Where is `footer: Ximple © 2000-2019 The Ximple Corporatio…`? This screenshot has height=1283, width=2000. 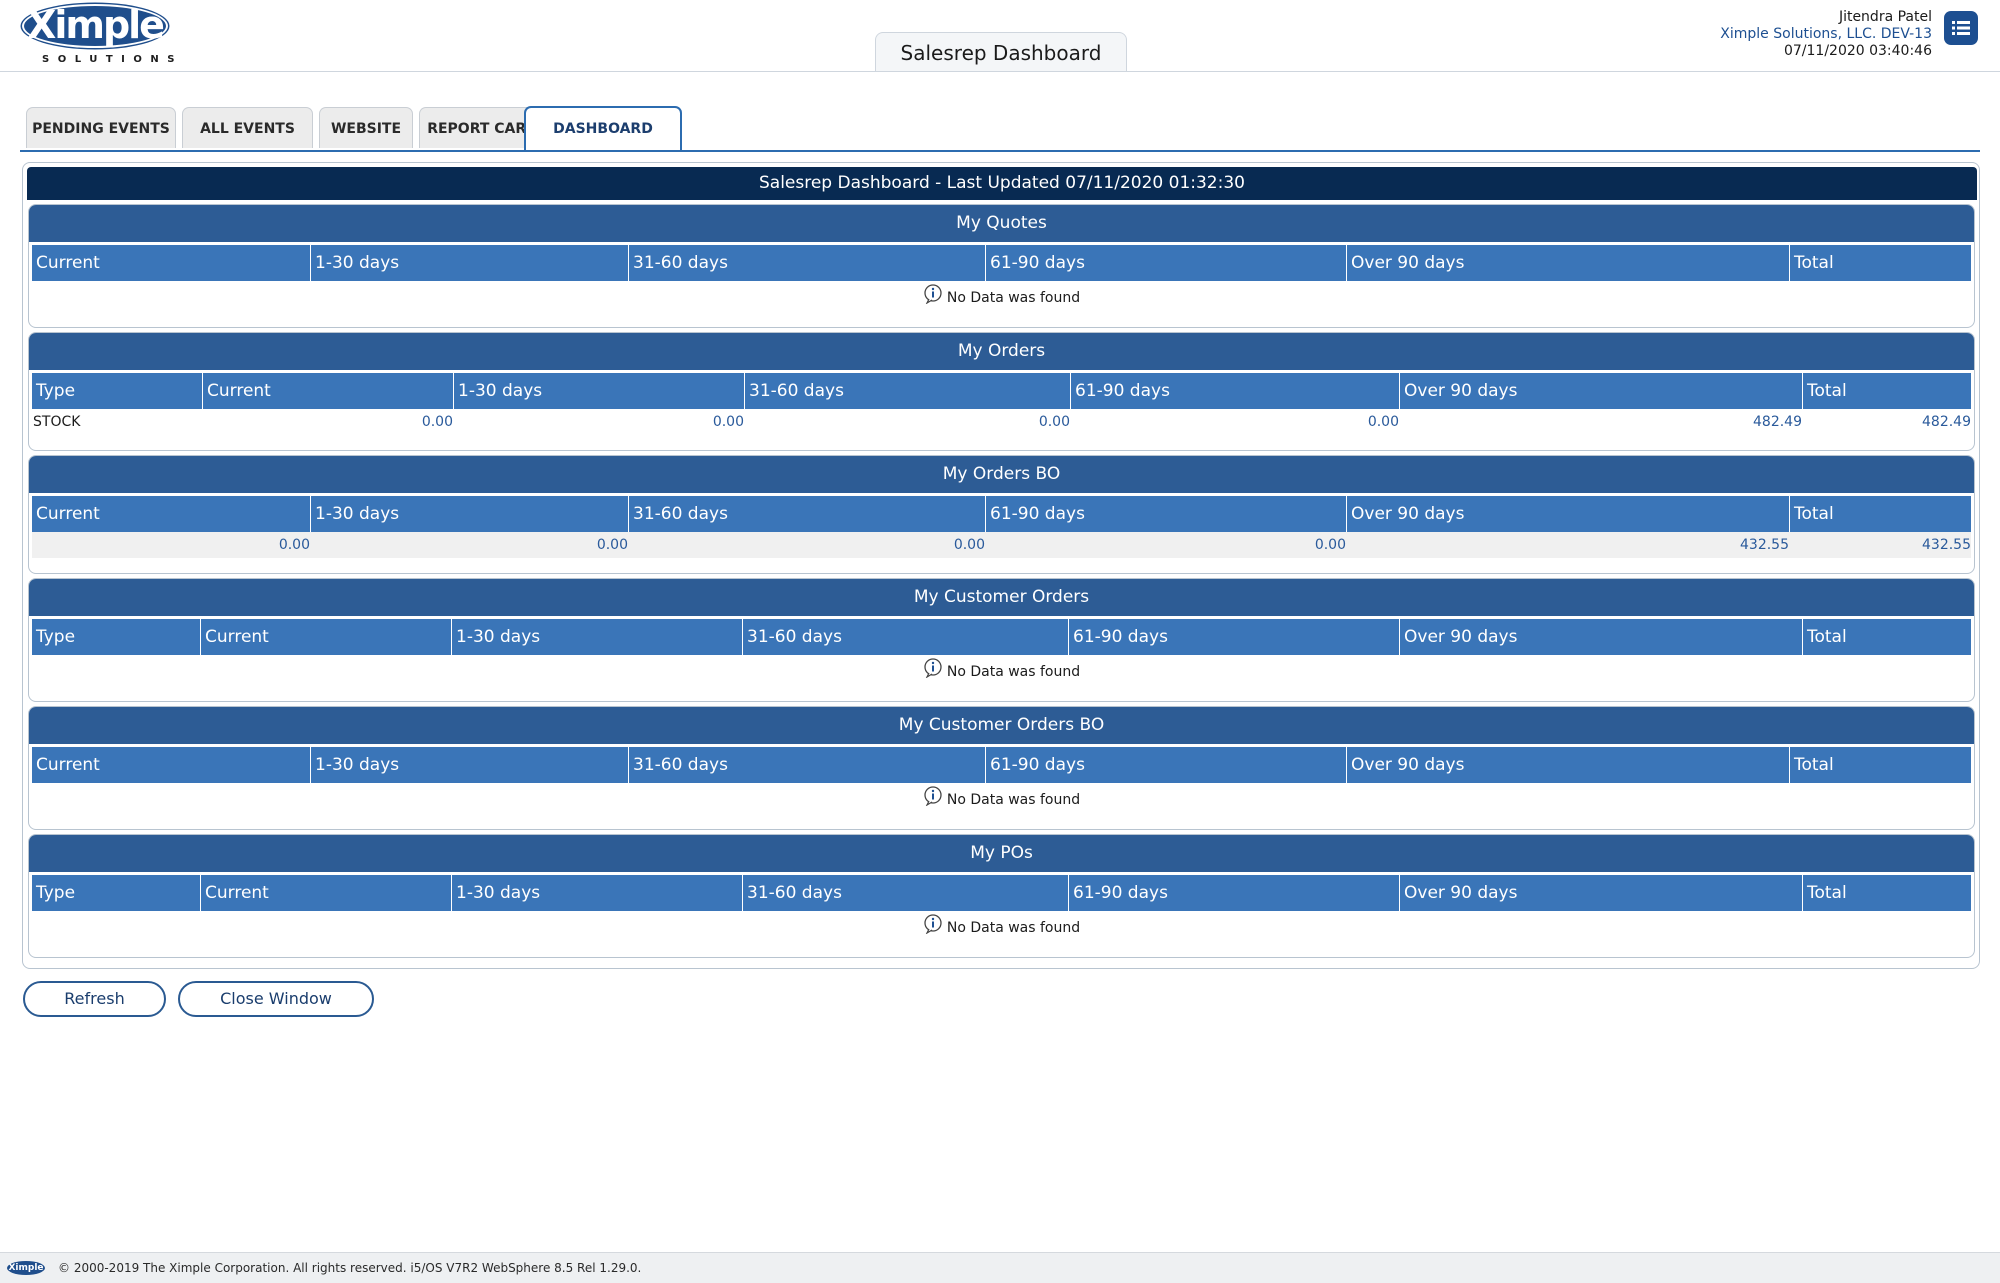
footer: Ximple © 2000-2019 The Ximple Corporatio… is located at coordinates (1000, 1267).